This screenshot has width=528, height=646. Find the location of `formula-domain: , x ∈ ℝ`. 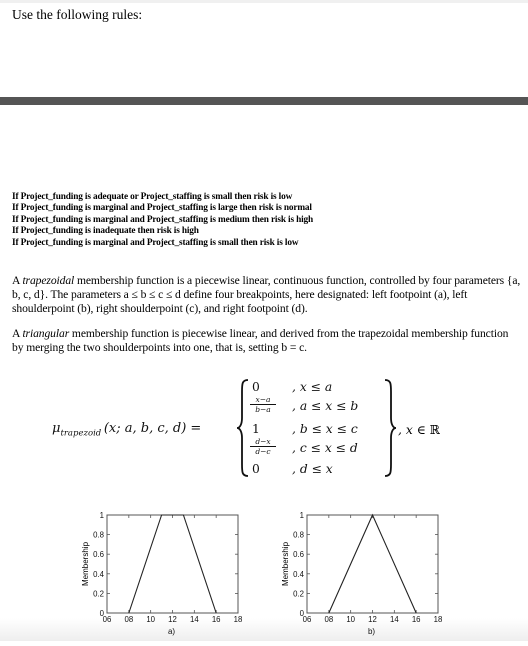

formula-domain: , x ∈ ℝ is located at coordinates (419, 430).